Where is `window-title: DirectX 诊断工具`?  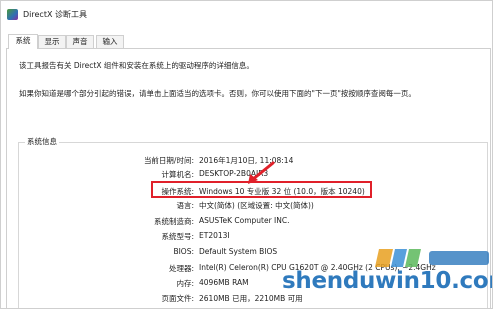 window-title: DirectX 诊断工具 is located at coordinates (55, 14).